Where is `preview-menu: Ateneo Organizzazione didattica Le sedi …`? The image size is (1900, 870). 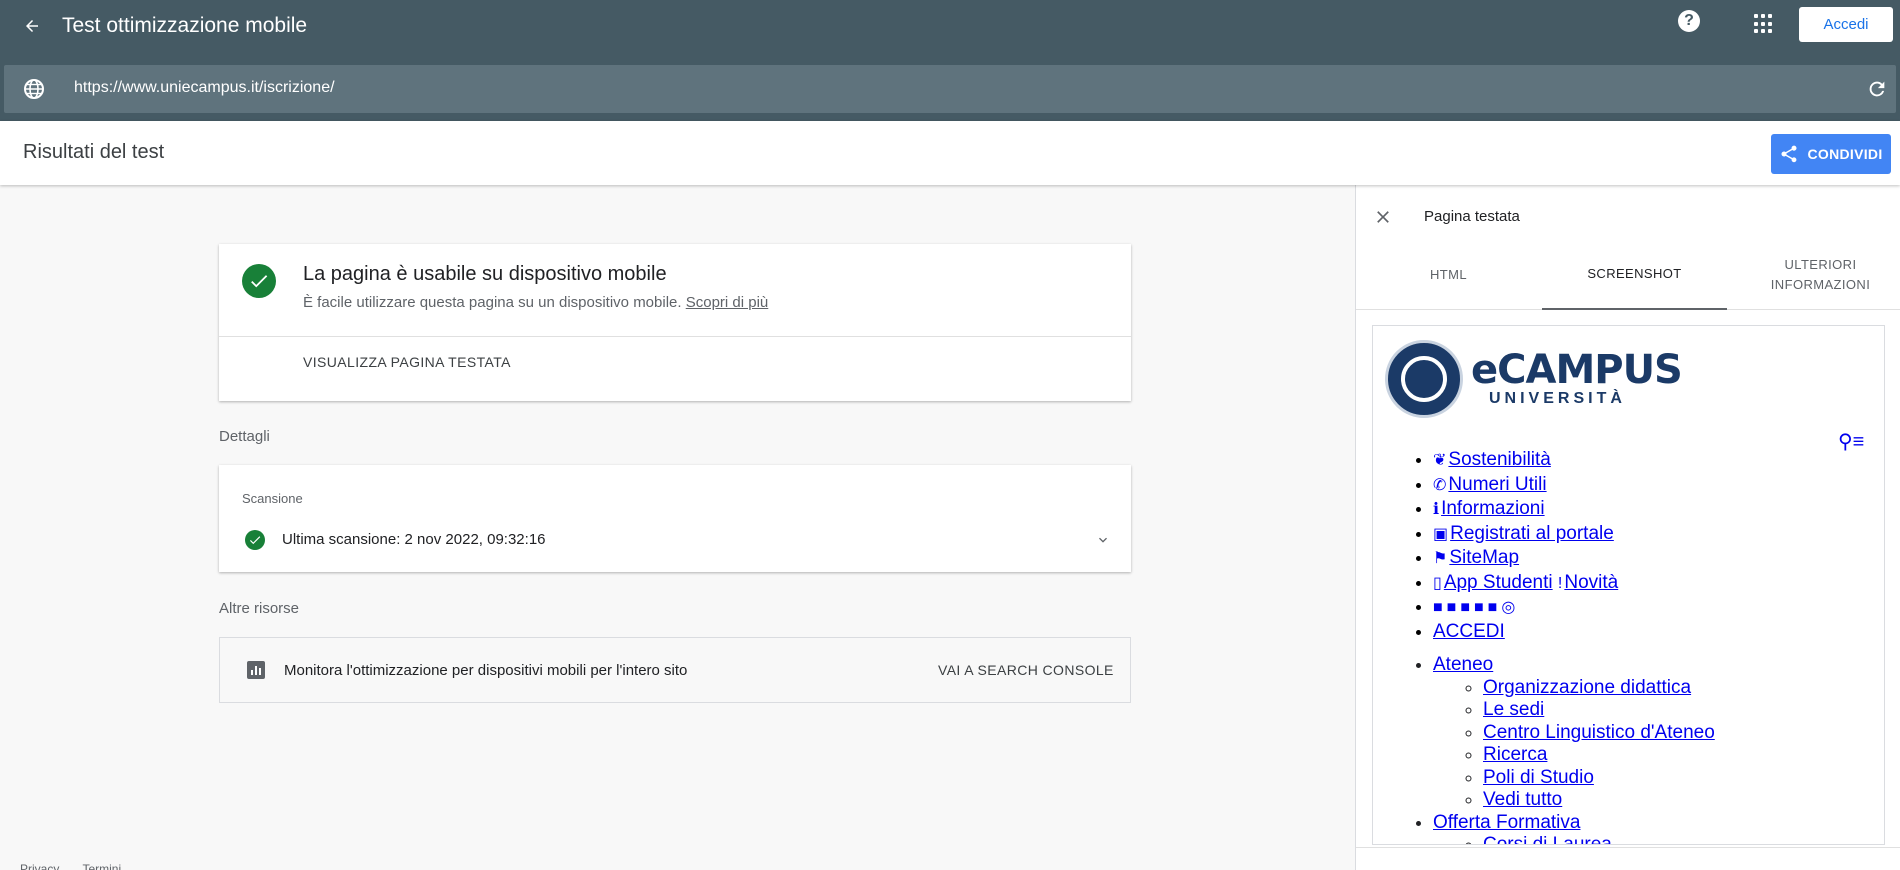
preview-menu: Ateneo Organizzazione didattica Le sedi … is located at coordinates (1574, 749).